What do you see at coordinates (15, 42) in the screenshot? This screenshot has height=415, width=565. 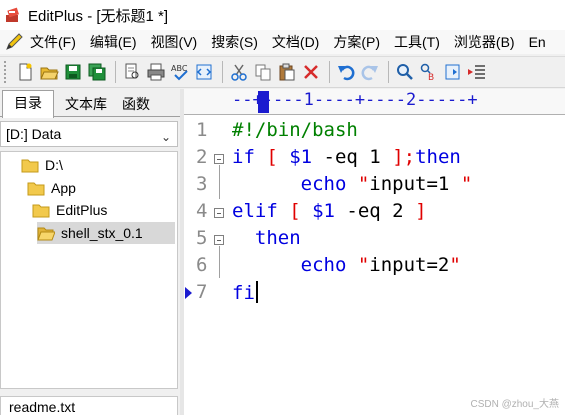 I see `pencil-icon` at bounding box center [15, 42].